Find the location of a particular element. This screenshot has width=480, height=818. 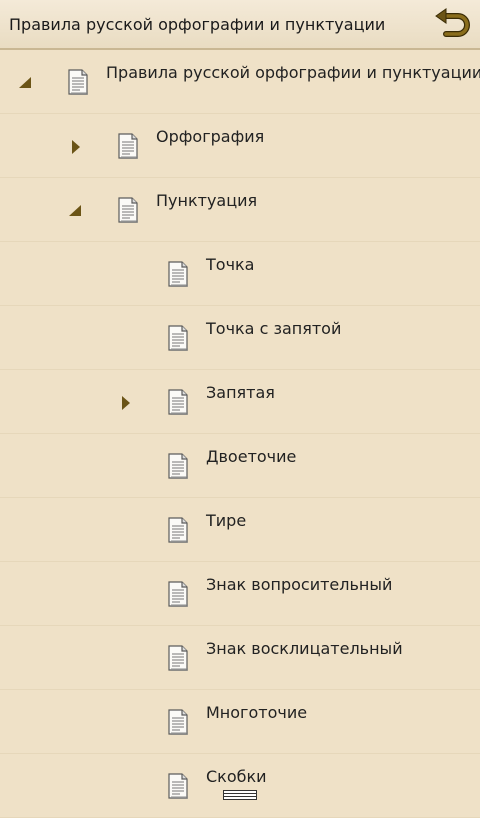

tree-item-label: Точка с запятой is located at coordinates (274, 328).